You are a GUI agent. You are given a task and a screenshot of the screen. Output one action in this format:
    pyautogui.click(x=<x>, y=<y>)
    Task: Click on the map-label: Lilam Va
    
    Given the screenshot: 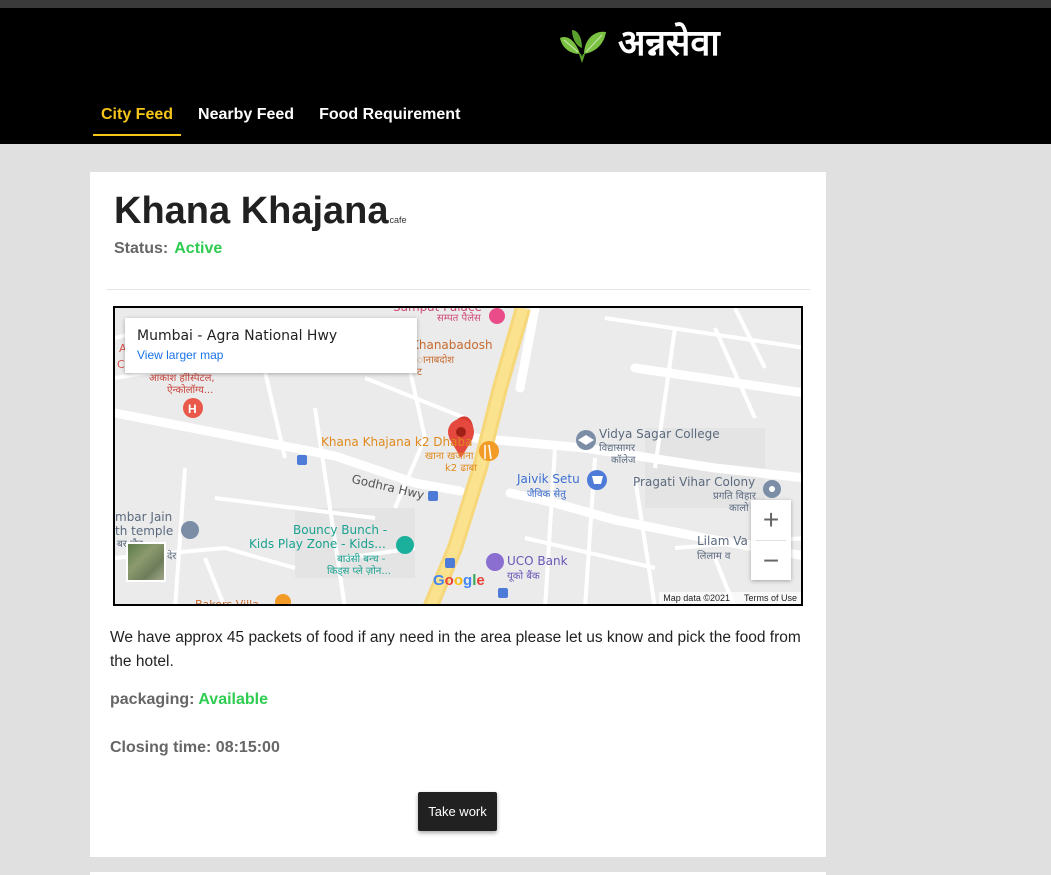 What is the action you would take?
    pyautogui.click(x=722, y=541)
    